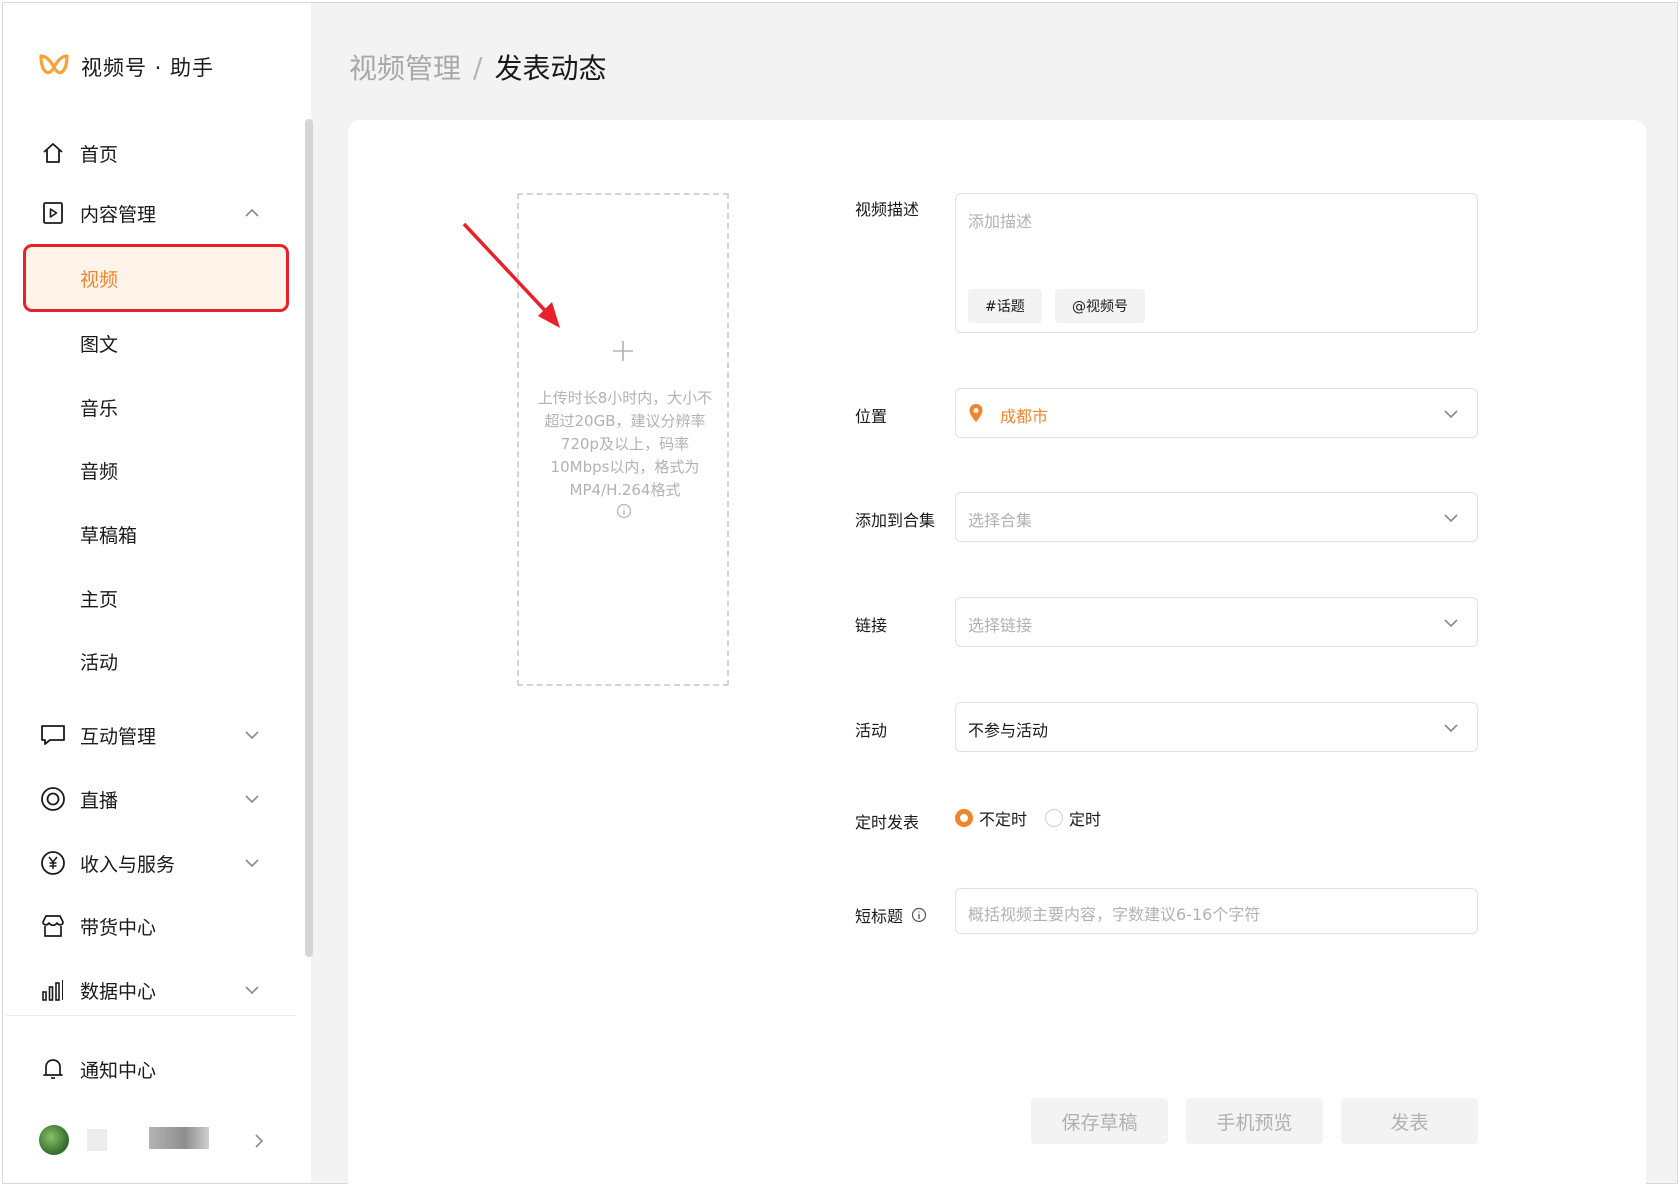 This screenshot has height=1186, width=1680. Describe the element at coordinates (109, 535) in the screenshot. I see `sidebar-item-label: 草稿箱` at that location.